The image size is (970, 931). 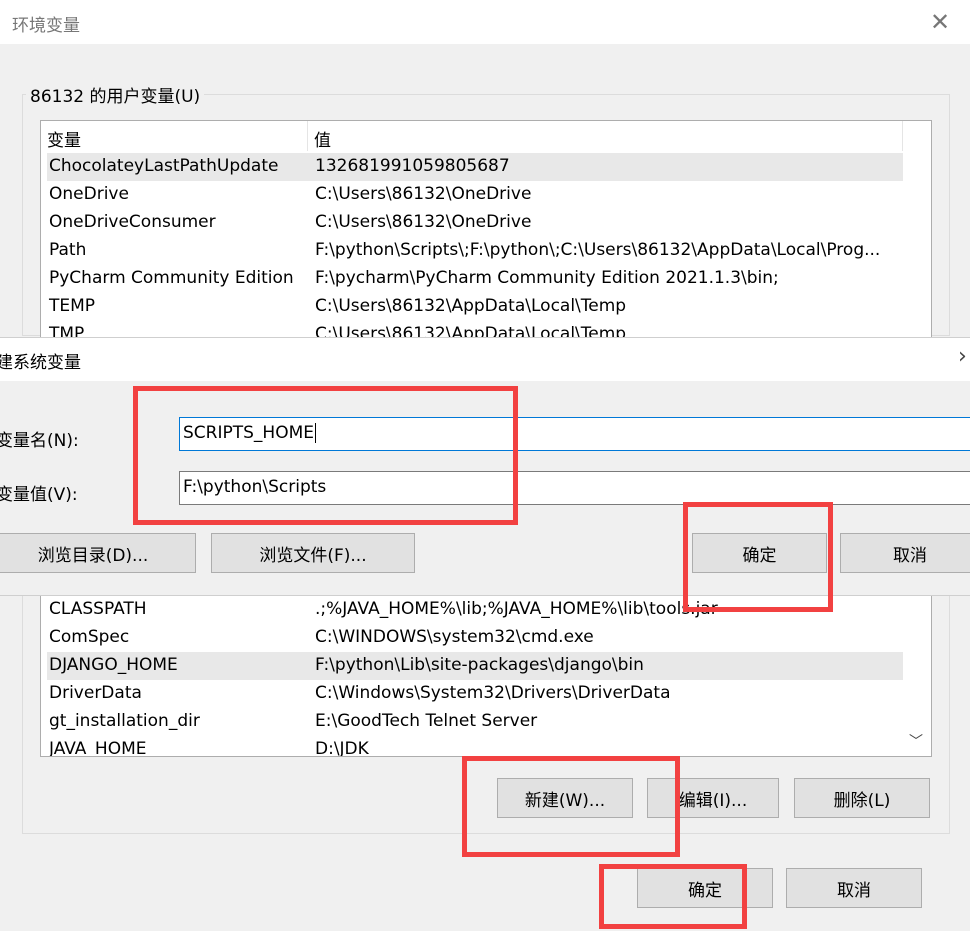 What do you see at coordinates (315, 433) in the screenshot?
I see `text-caret` at bounding box center [315, 433].